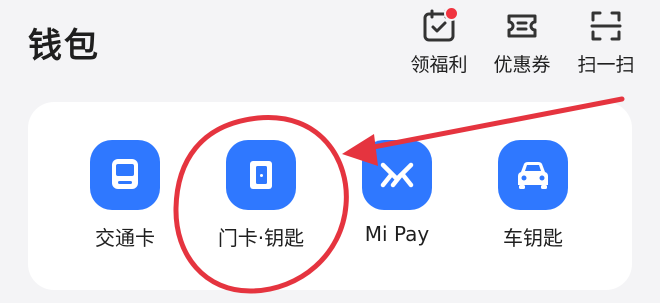 The image size is (660, 303). I want to click on door-card-key-label: 门卡·钥匙, so click(261, 238).